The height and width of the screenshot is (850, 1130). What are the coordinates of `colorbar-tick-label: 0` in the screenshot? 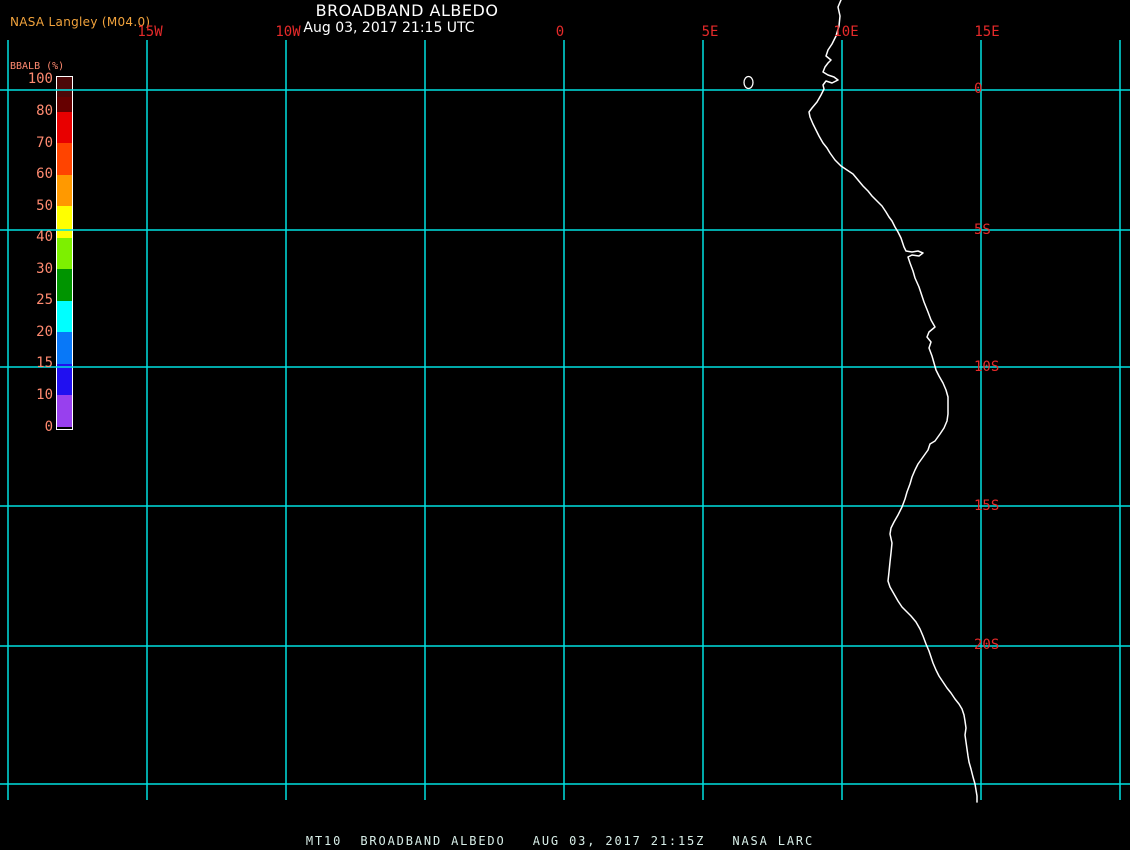 It's located at (48, 426).